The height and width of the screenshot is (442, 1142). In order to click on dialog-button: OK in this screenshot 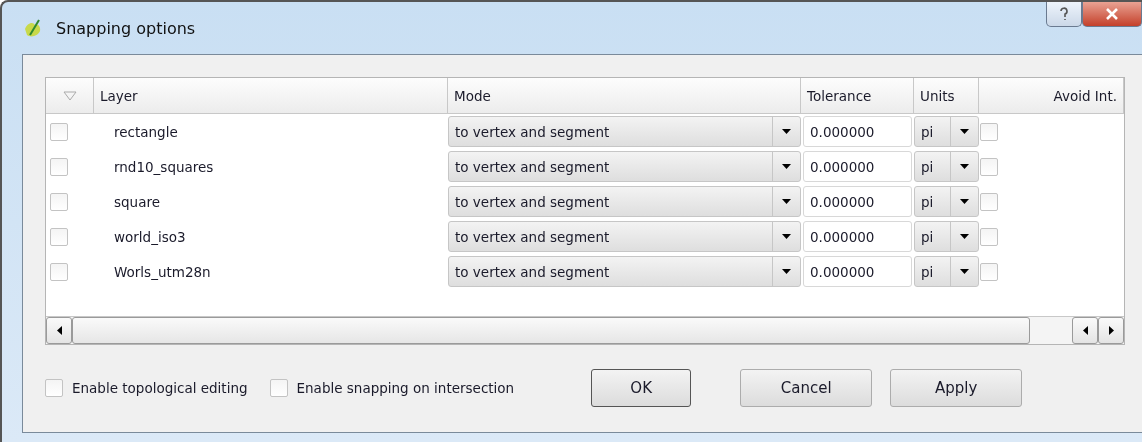, I will do `click(641, 388)`.